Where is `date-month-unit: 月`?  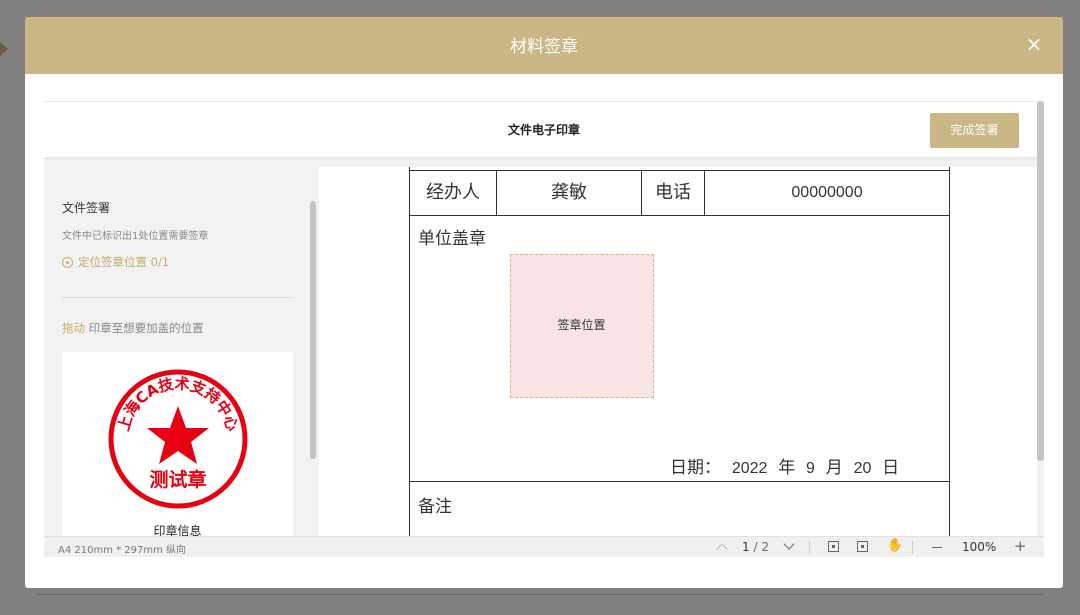
date-month-unit: 月 is located at coordinates (834, 468).